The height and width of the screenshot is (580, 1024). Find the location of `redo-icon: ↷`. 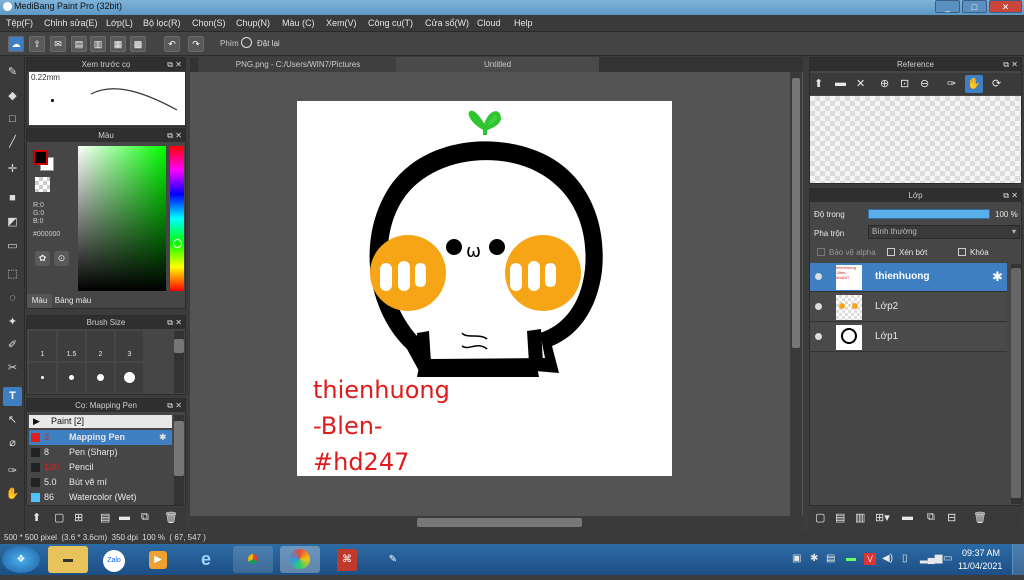

redo-icon: ↷ is located at coordinates (196, 44).